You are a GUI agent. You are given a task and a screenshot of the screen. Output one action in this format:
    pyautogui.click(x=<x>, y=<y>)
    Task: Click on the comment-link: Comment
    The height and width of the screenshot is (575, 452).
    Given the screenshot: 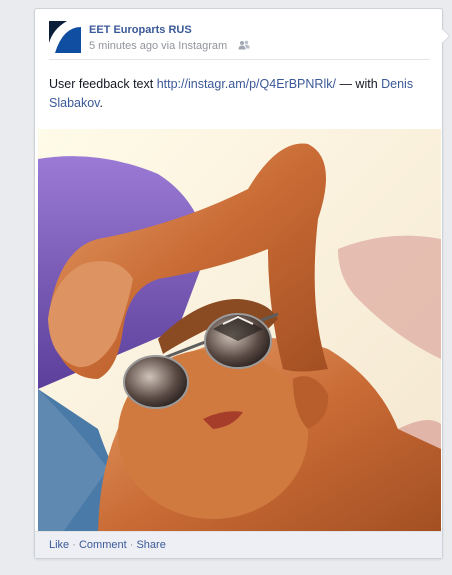 What is the action you would take?
    pyautogui.click(x=103, y=545)
    